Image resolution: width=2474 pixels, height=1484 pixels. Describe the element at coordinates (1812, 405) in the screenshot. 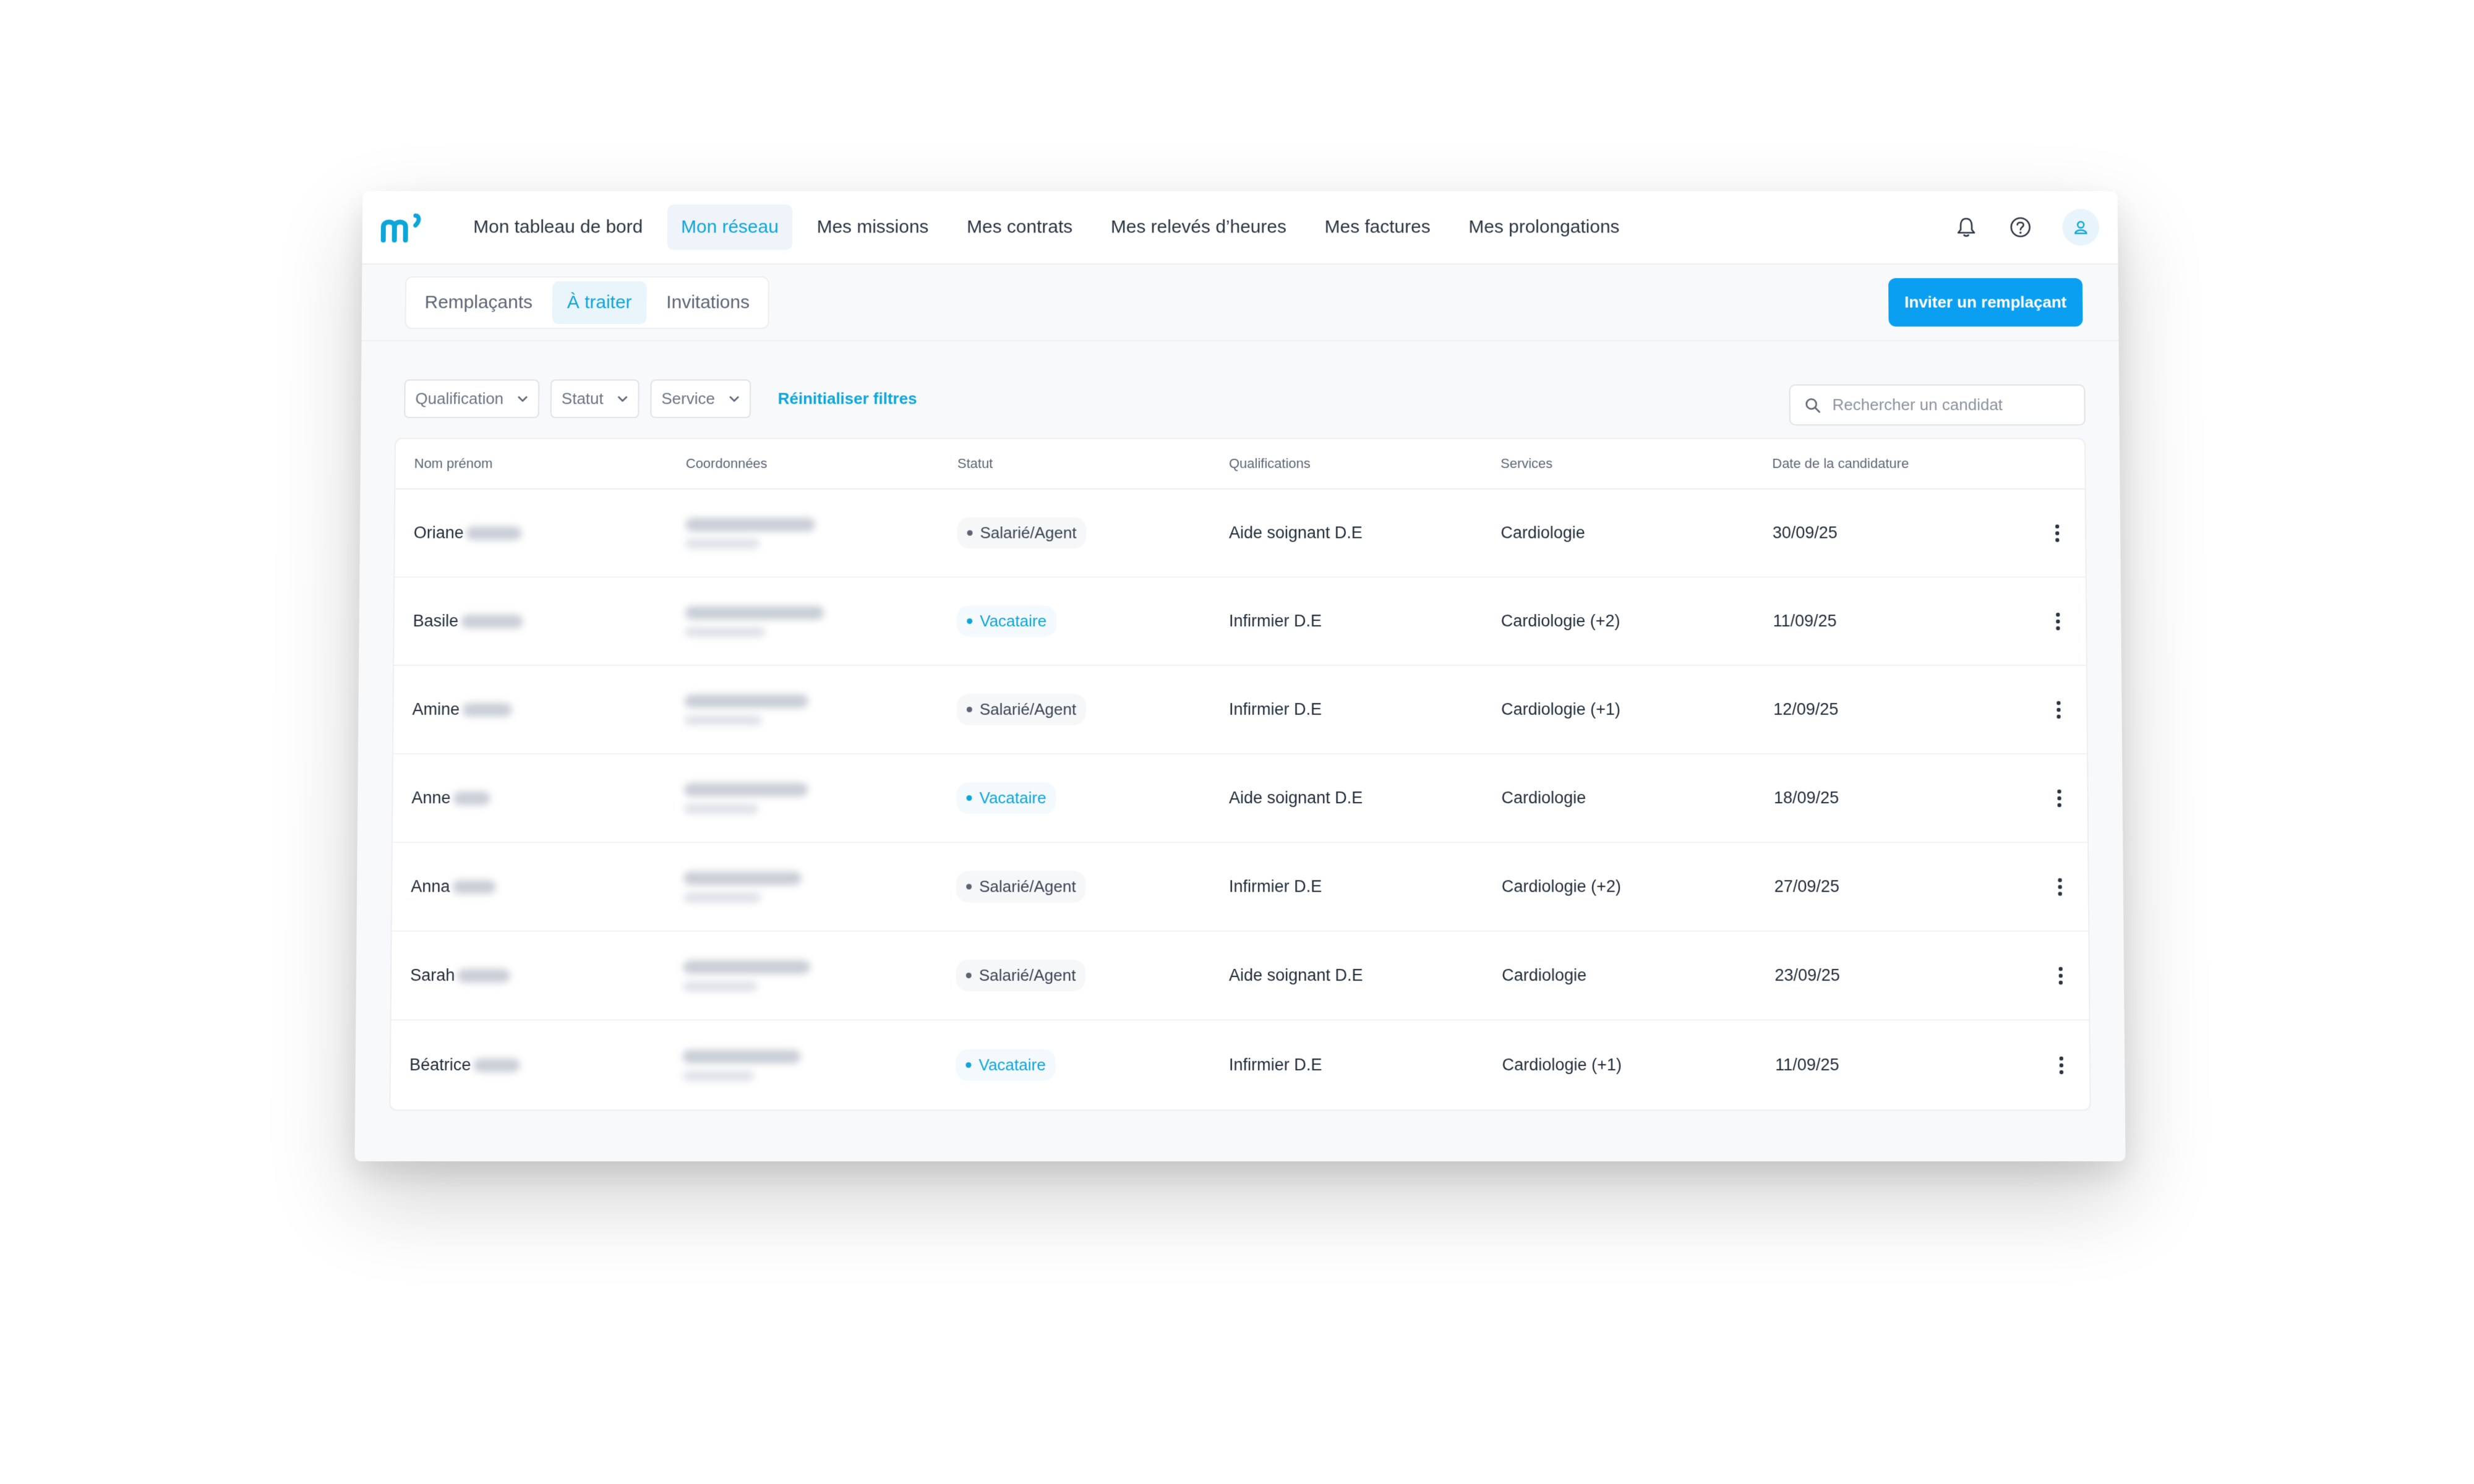

I see `search-icon` at that location.